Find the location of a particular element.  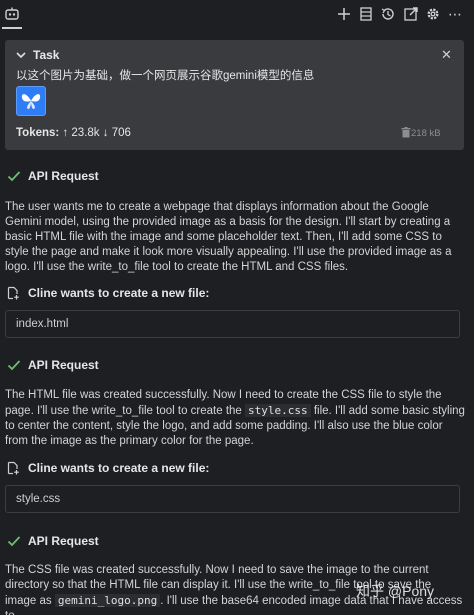

gear-icon is located at coordinates (433, 14).